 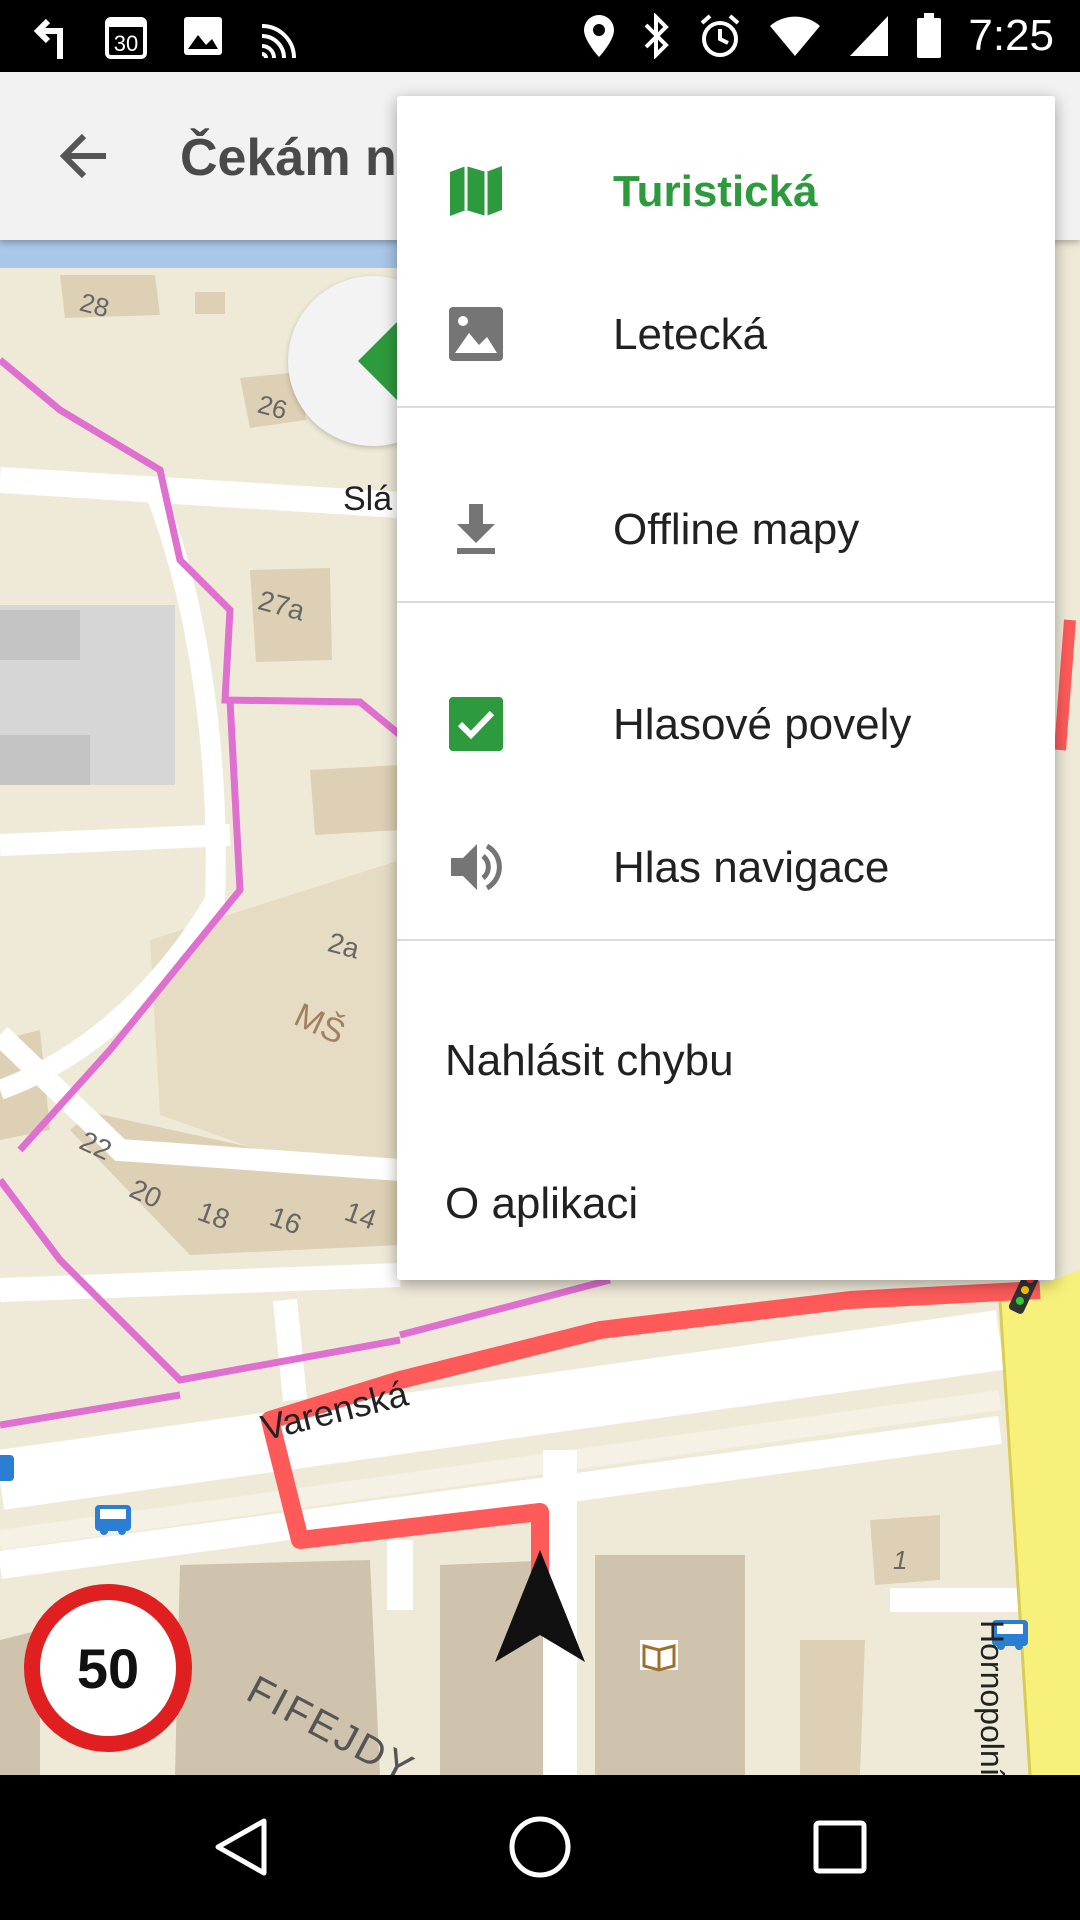 What do you see at coordinates (278, 41) in the screenshot?
I see `cast-icon` at bounding box center [278, 41].